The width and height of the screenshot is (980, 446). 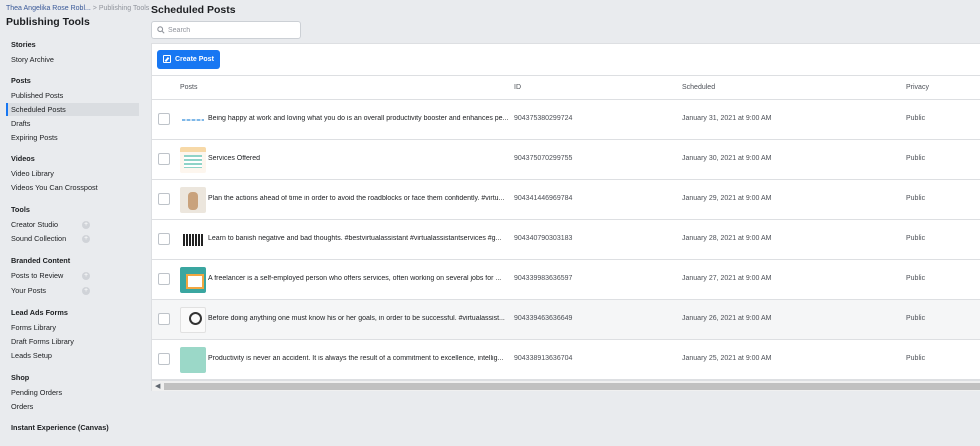 I want to click on sidebar-item-orders: Orders, so click(x=72, y=406).